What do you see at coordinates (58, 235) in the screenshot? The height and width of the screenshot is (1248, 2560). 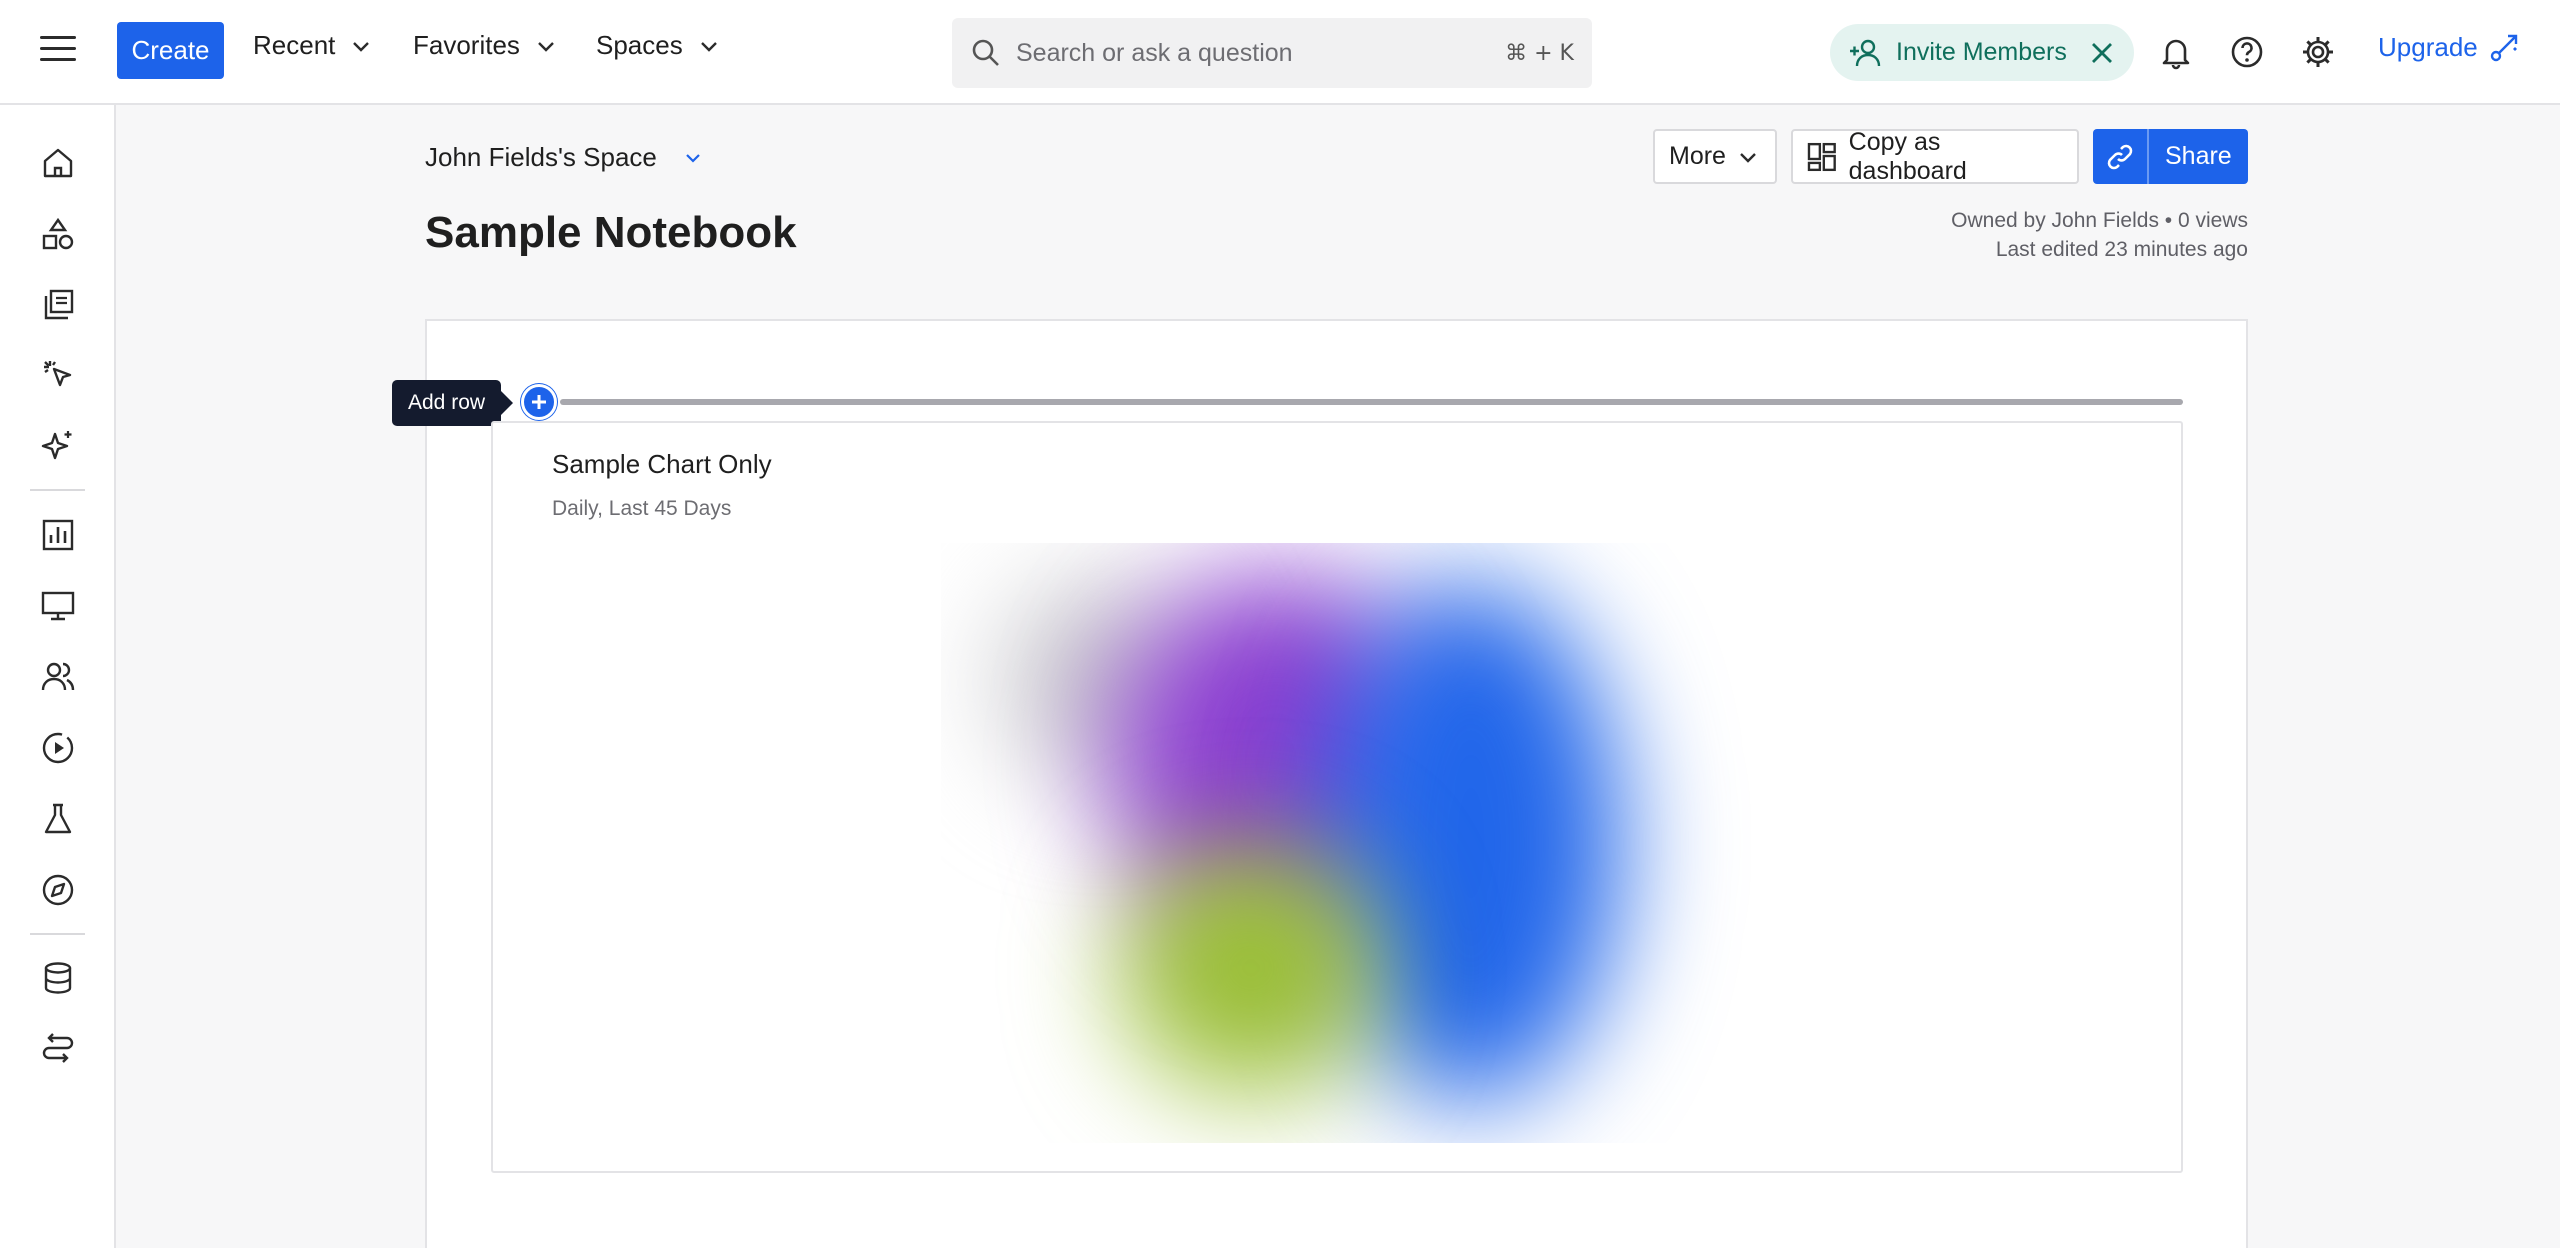 I see `shapes-icon` at bounding box center [58, 235].